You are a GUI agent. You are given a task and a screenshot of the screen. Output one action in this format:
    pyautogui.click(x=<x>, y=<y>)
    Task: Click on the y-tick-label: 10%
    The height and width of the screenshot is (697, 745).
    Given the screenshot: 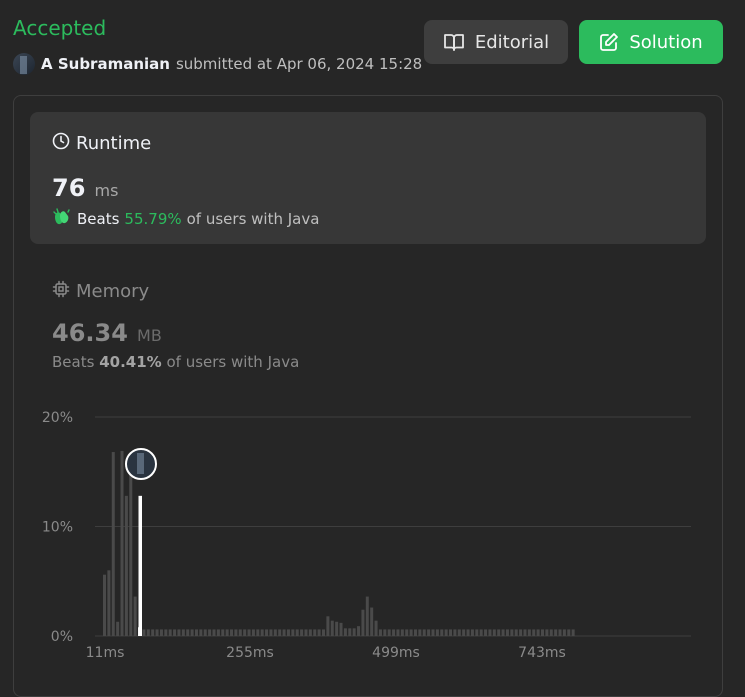 What is the action you would take?
    pyautogui.click(x=57, y=528)
    